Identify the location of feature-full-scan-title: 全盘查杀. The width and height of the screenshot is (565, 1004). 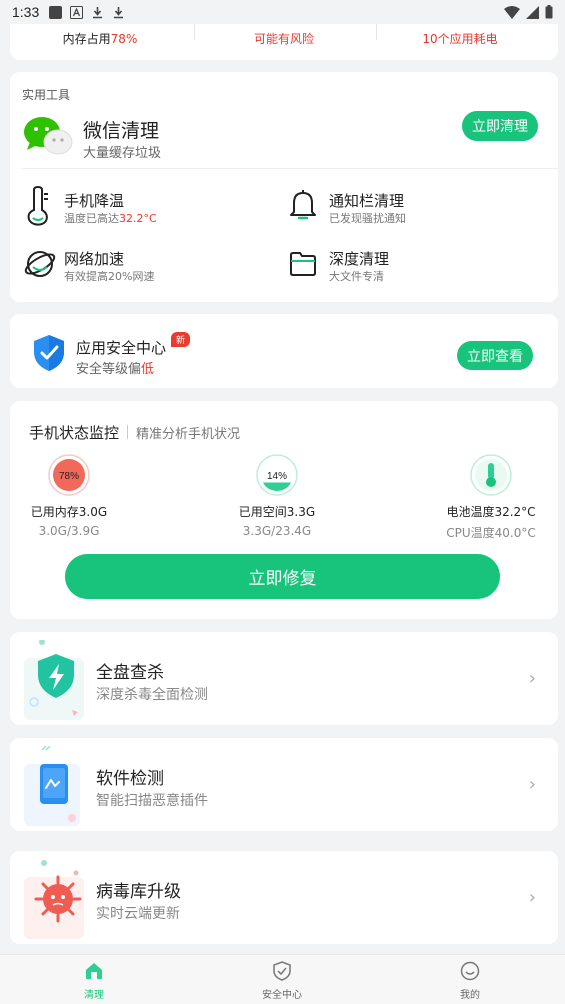
(130, 673).